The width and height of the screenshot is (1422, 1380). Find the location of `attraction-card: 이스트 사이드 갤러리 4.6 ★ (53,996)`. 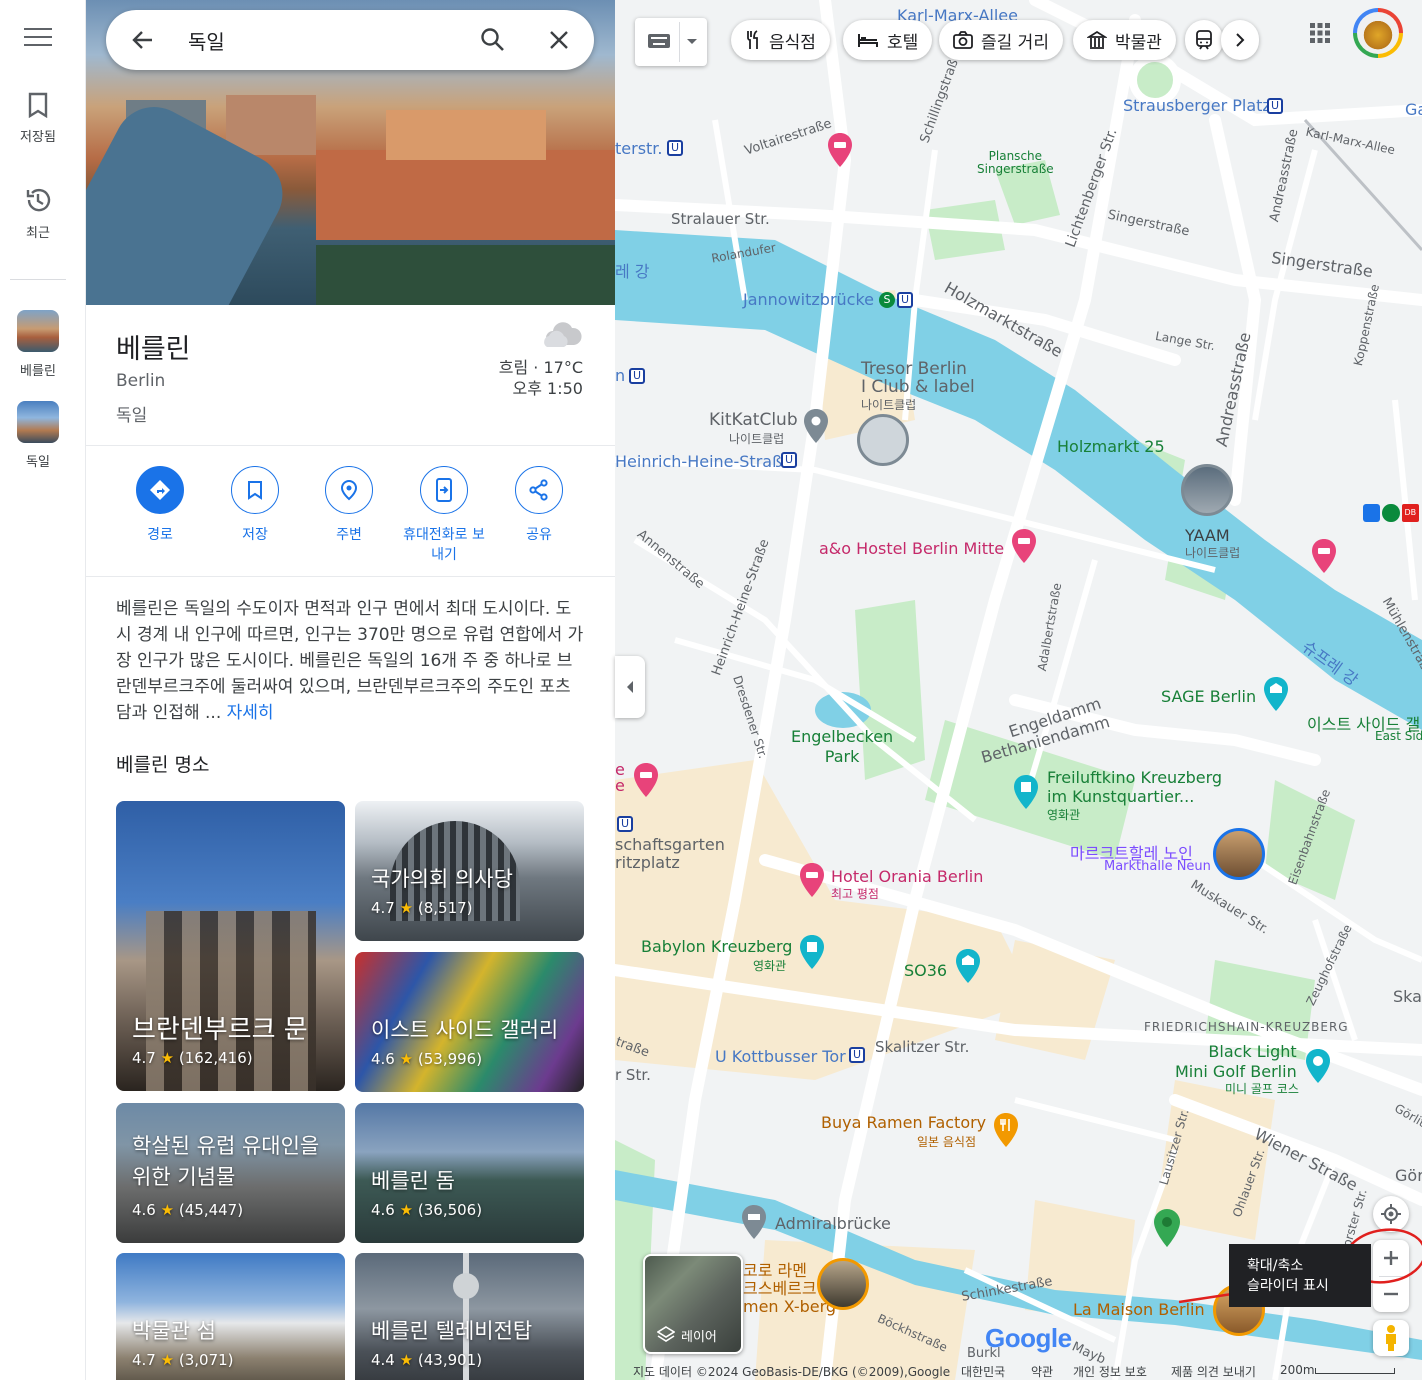

attraction-card: 이스트 사이드 갤러리 4.6 ★ (53,996) is located at coordinates (469, 1022).